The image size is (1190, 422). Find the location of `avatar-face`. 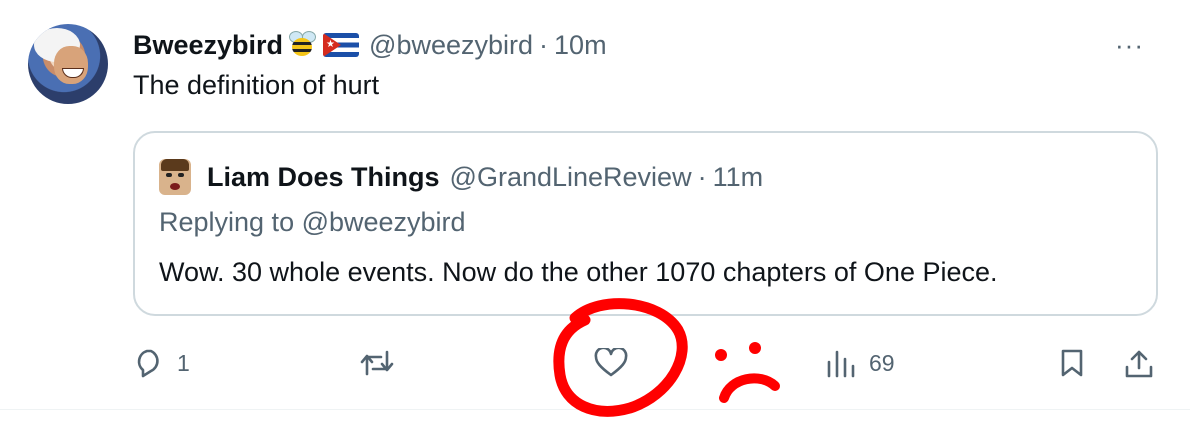

avatar-face is located at coordinates (71, 65).